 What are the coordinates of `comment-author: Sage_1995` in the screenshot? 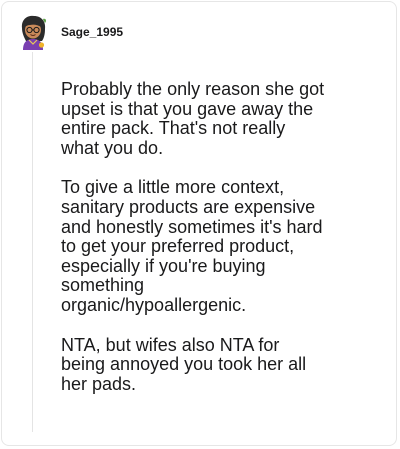 It's located at (92, 32).